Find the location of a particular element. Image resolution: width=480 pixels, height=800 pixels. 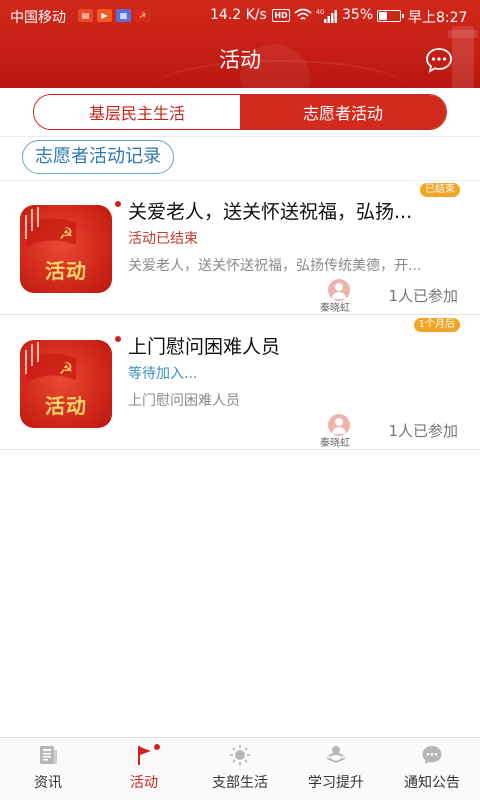

sun-icon is located at coordinates (240, 755).